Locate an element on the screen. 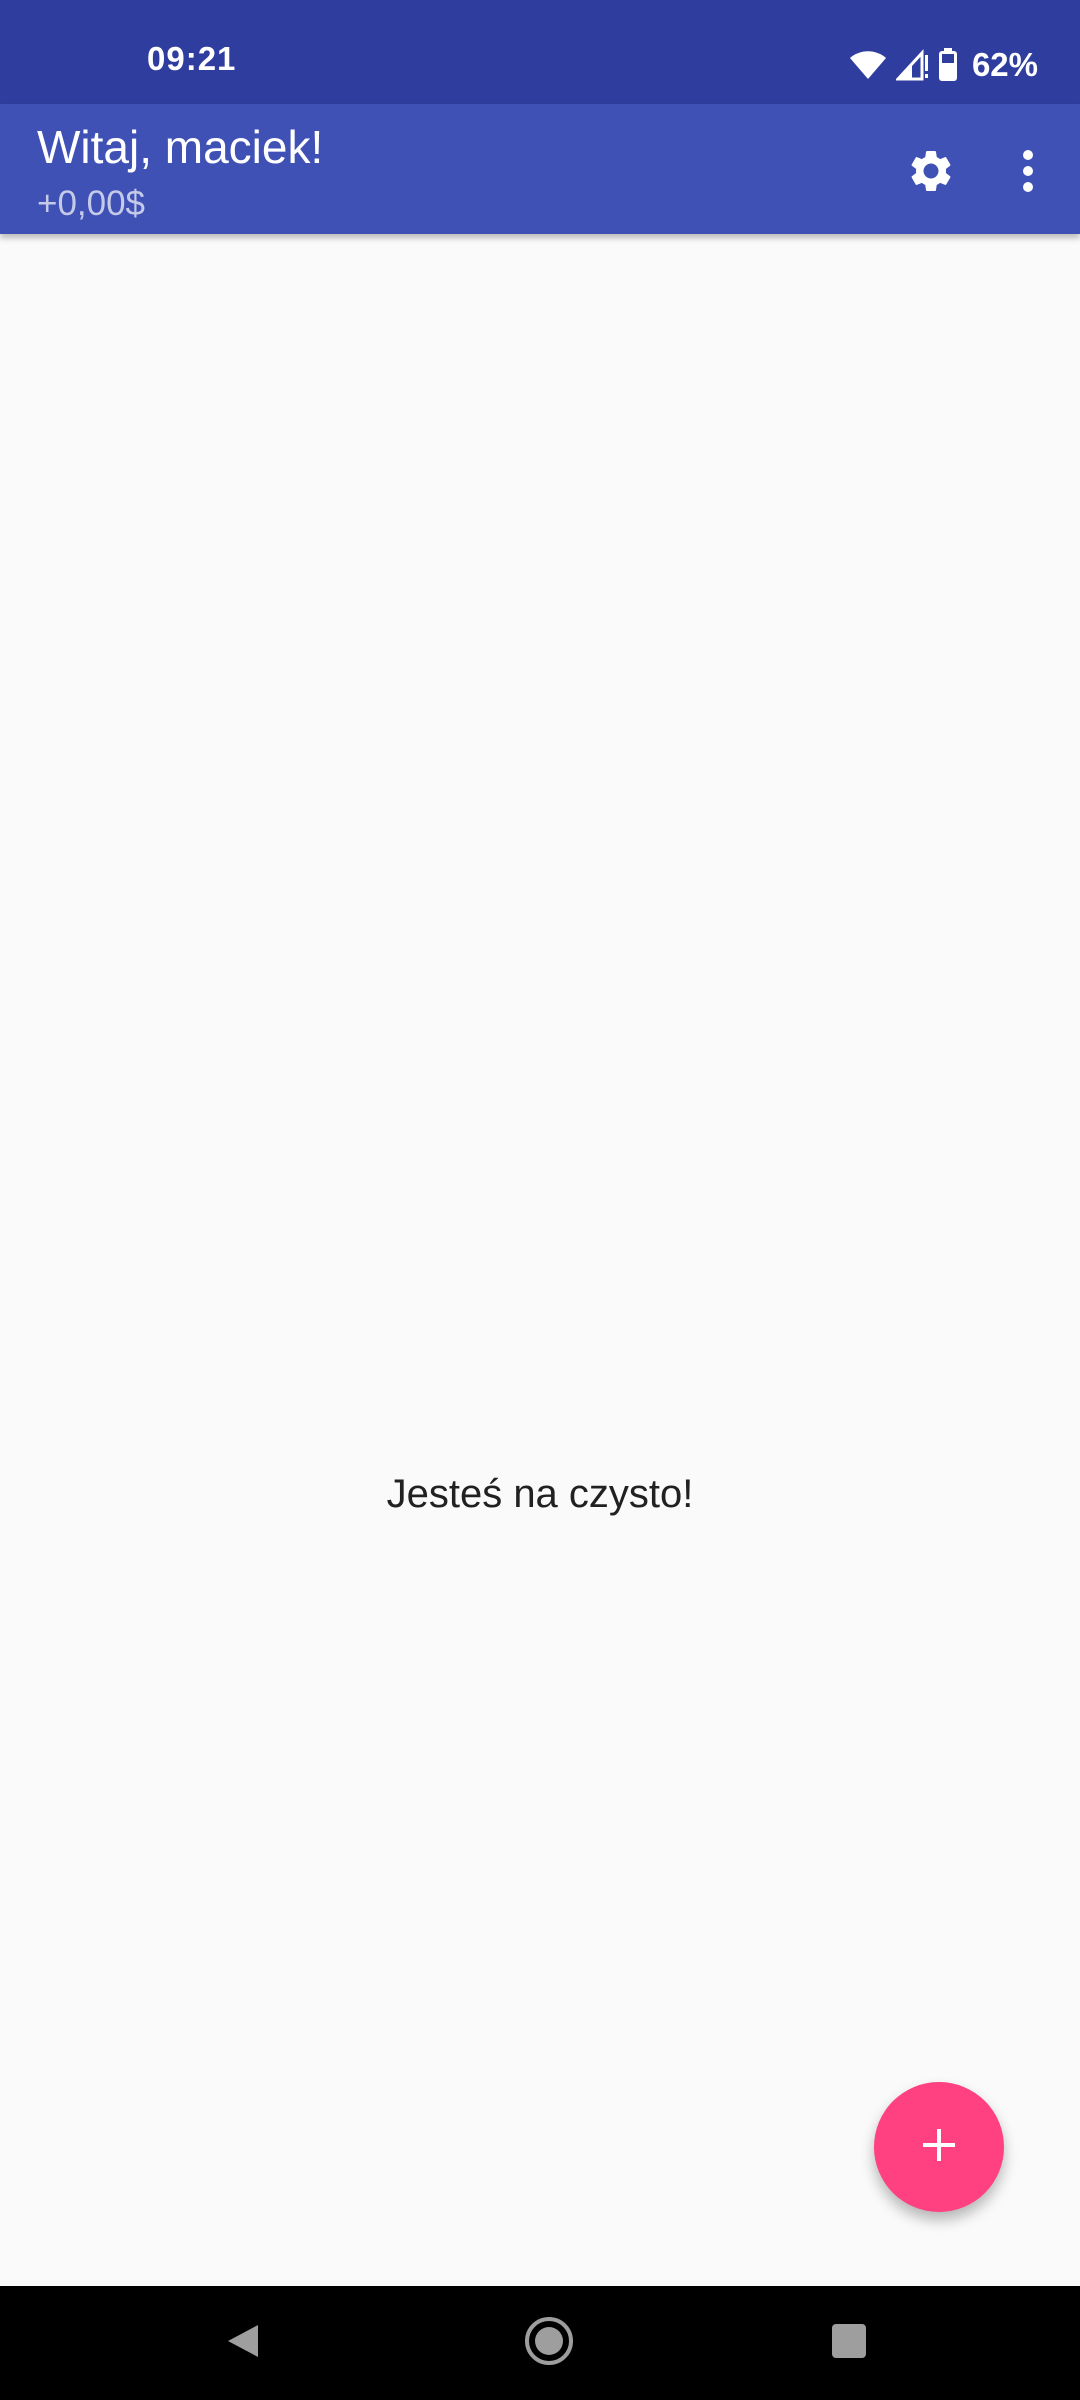  more-vert-icon is located at coordinates (1028, 173).